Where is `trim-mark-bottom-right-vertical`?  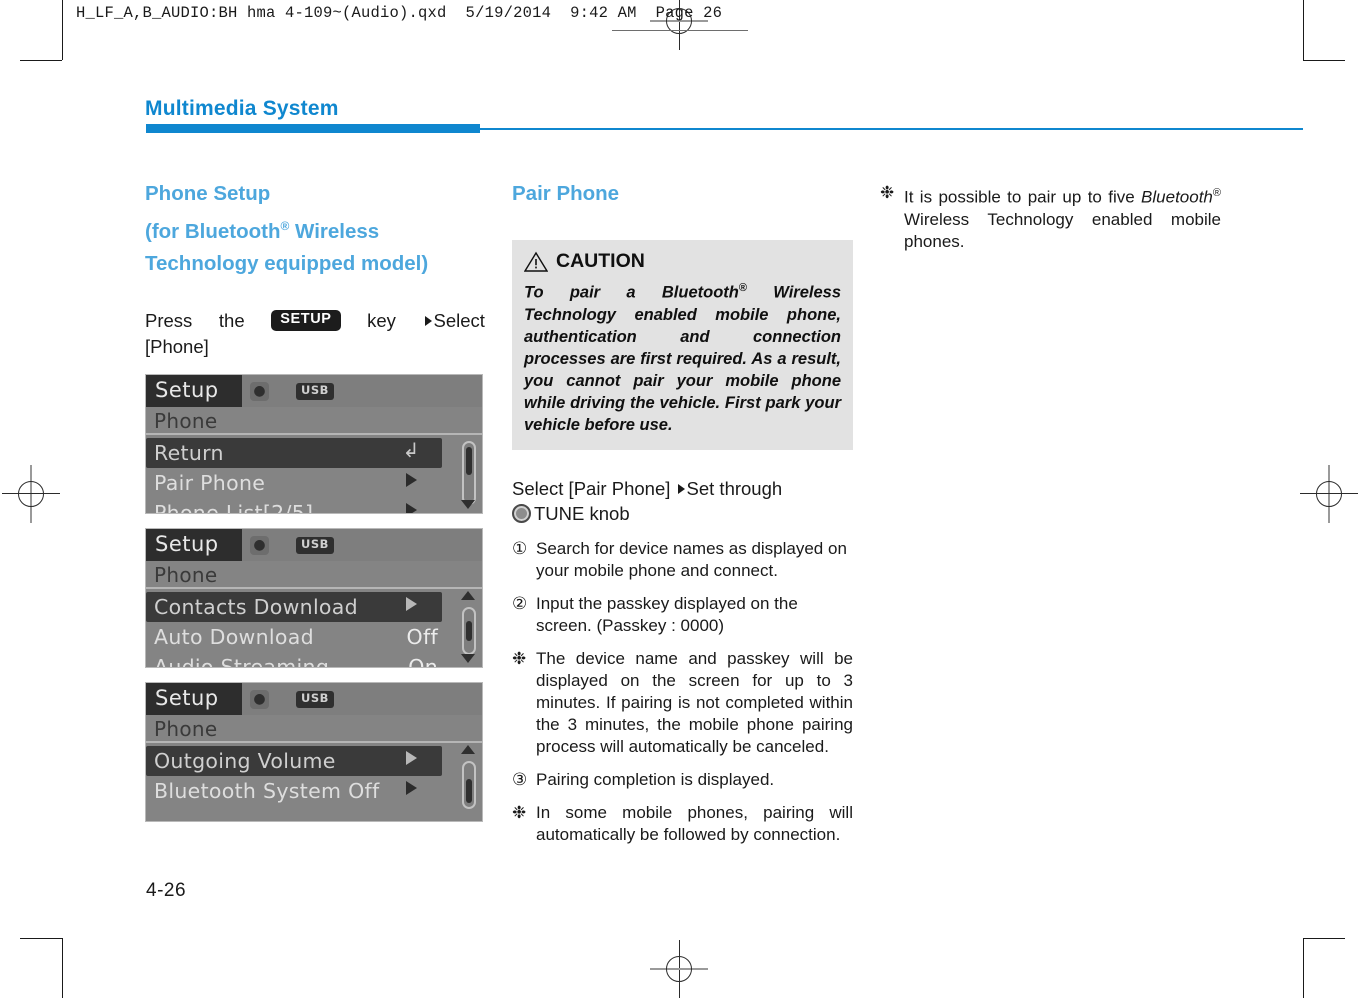 trim-mark-bottom-right-vertical is located at coordinates (1303, 968).